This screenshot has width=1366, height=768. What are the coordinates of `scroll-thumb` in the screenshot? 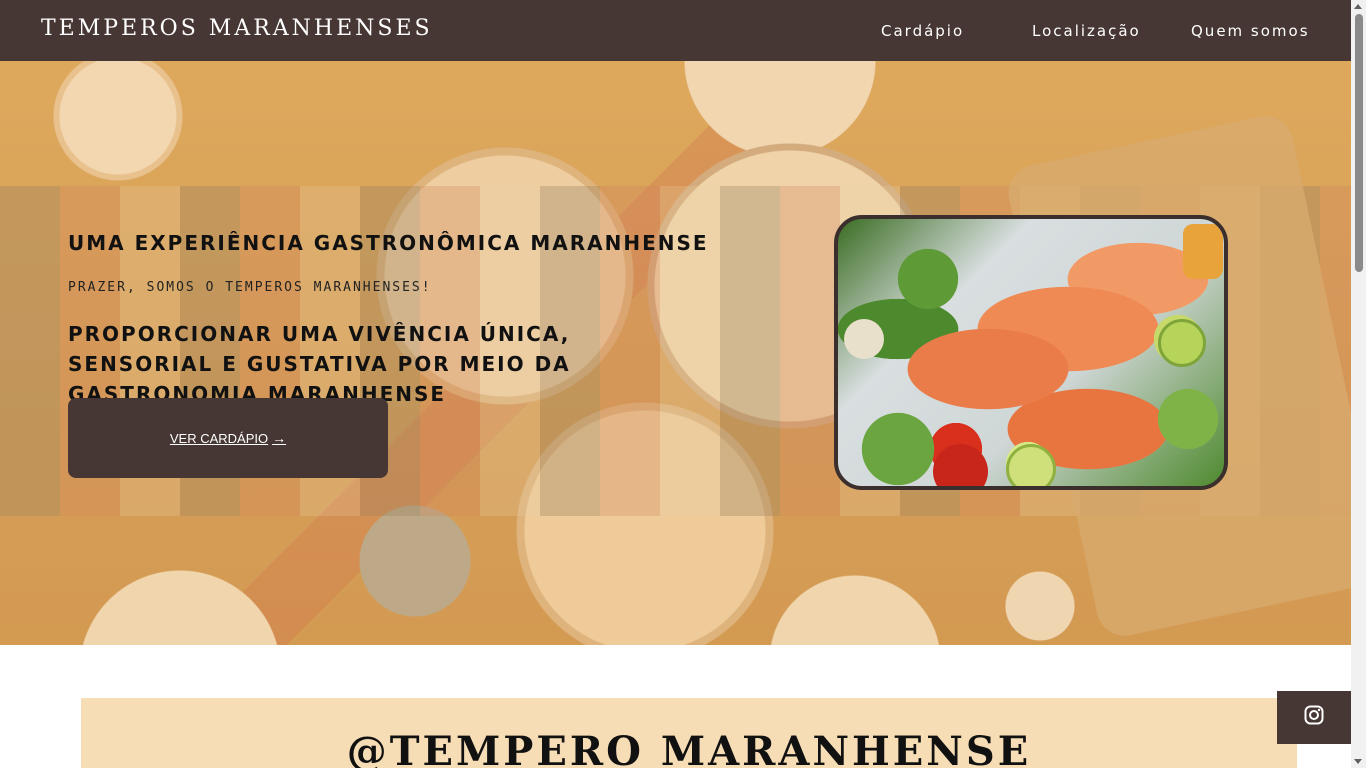 It's located at (1359, 143).